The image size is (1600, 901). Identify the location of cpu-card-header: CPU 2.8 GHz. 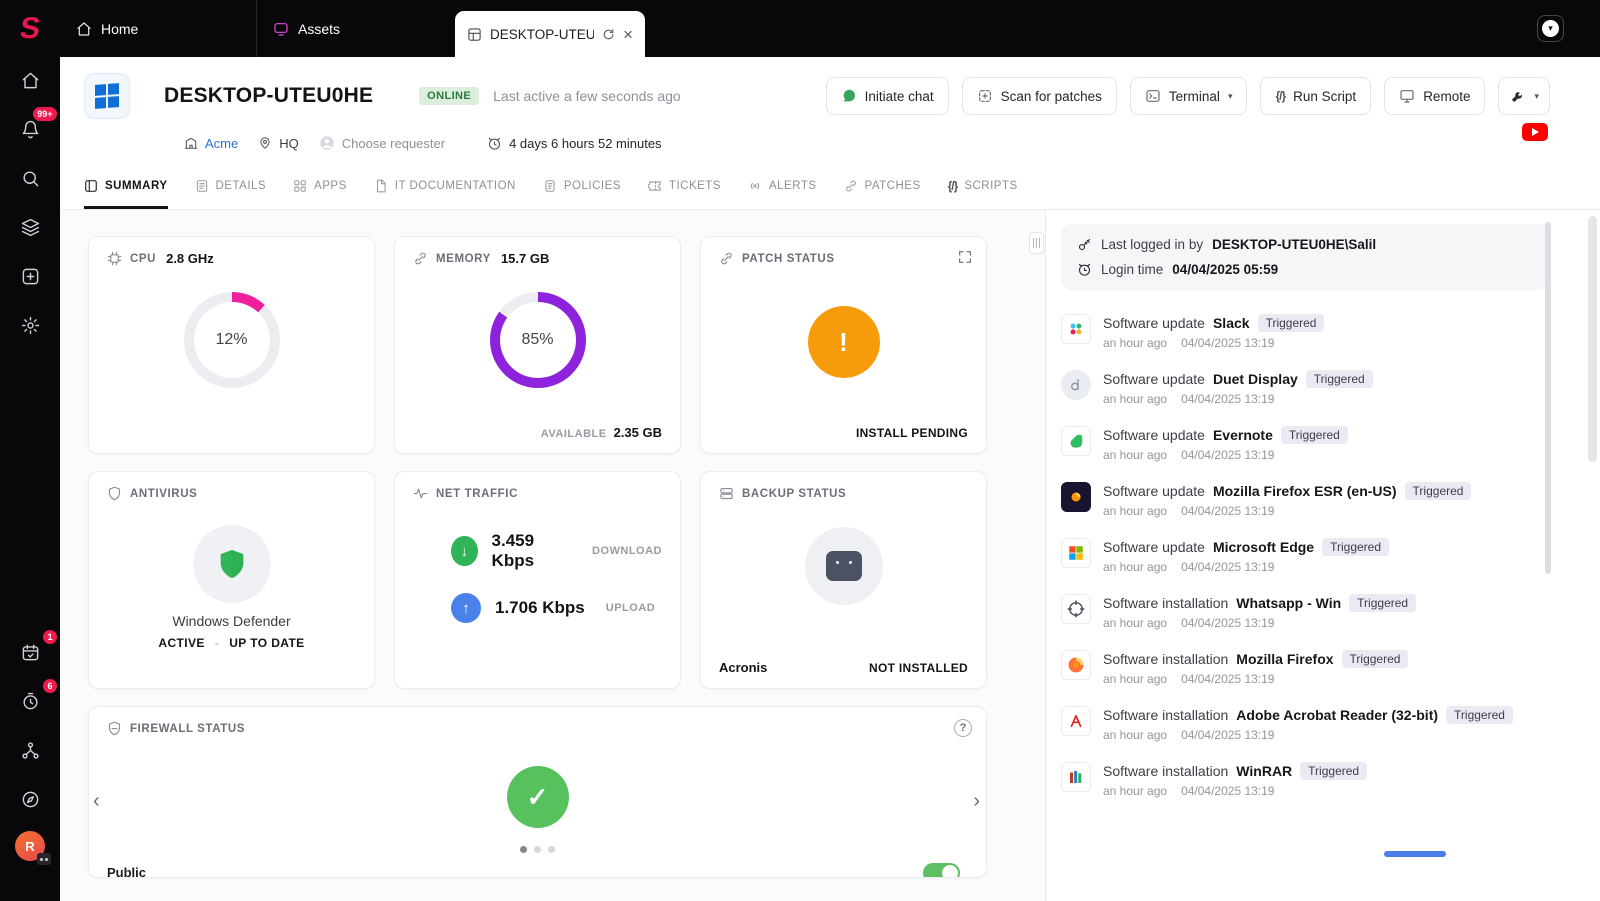
(231, 258).